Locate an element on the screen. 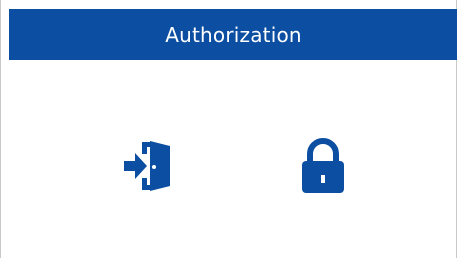 The height and width of the screenshot is (258, 457). lock-icon is located at coordinates (323, 165).